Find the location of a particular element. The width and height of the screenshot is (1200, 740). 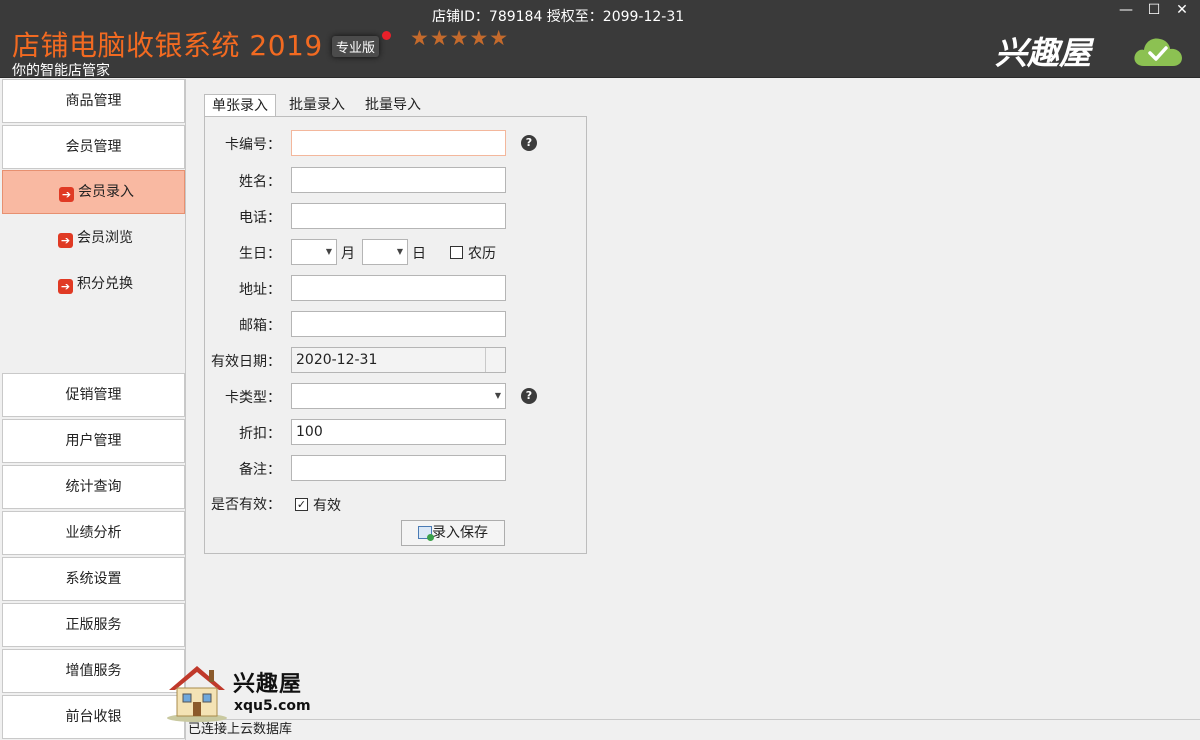

nav-goods: 商品管理 is located at coordinates (93, 101).